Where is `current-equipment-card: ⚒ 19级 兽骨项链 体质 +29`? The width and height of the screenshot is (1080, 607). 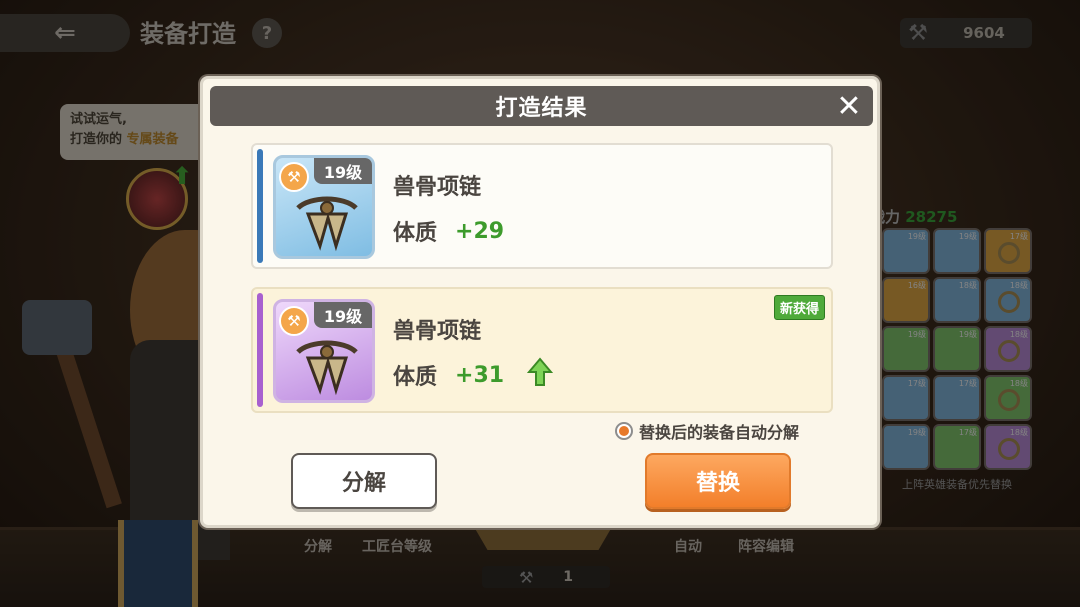 current-equipment-card: ⚒ 19级 兽骨项链 体质 +29 is located at coordinates (542, 206).